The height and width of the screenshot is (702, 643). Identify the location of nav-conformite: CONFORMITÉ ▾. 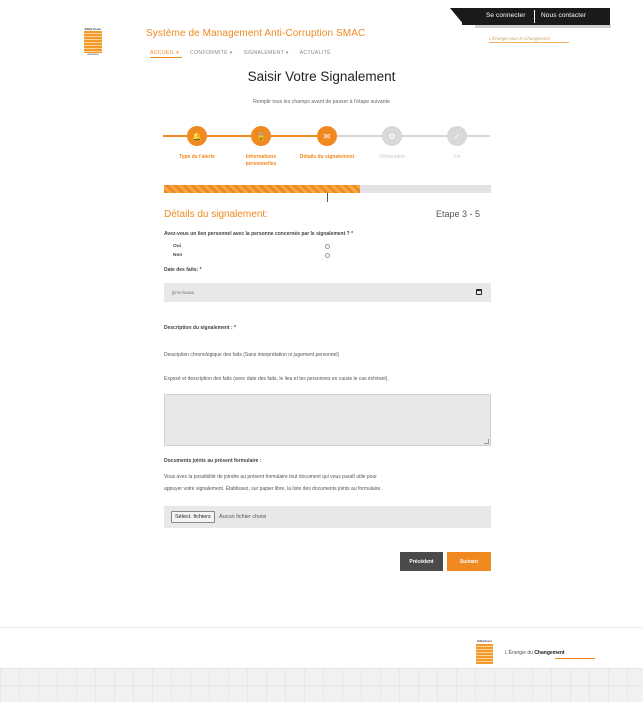
(211, 53).